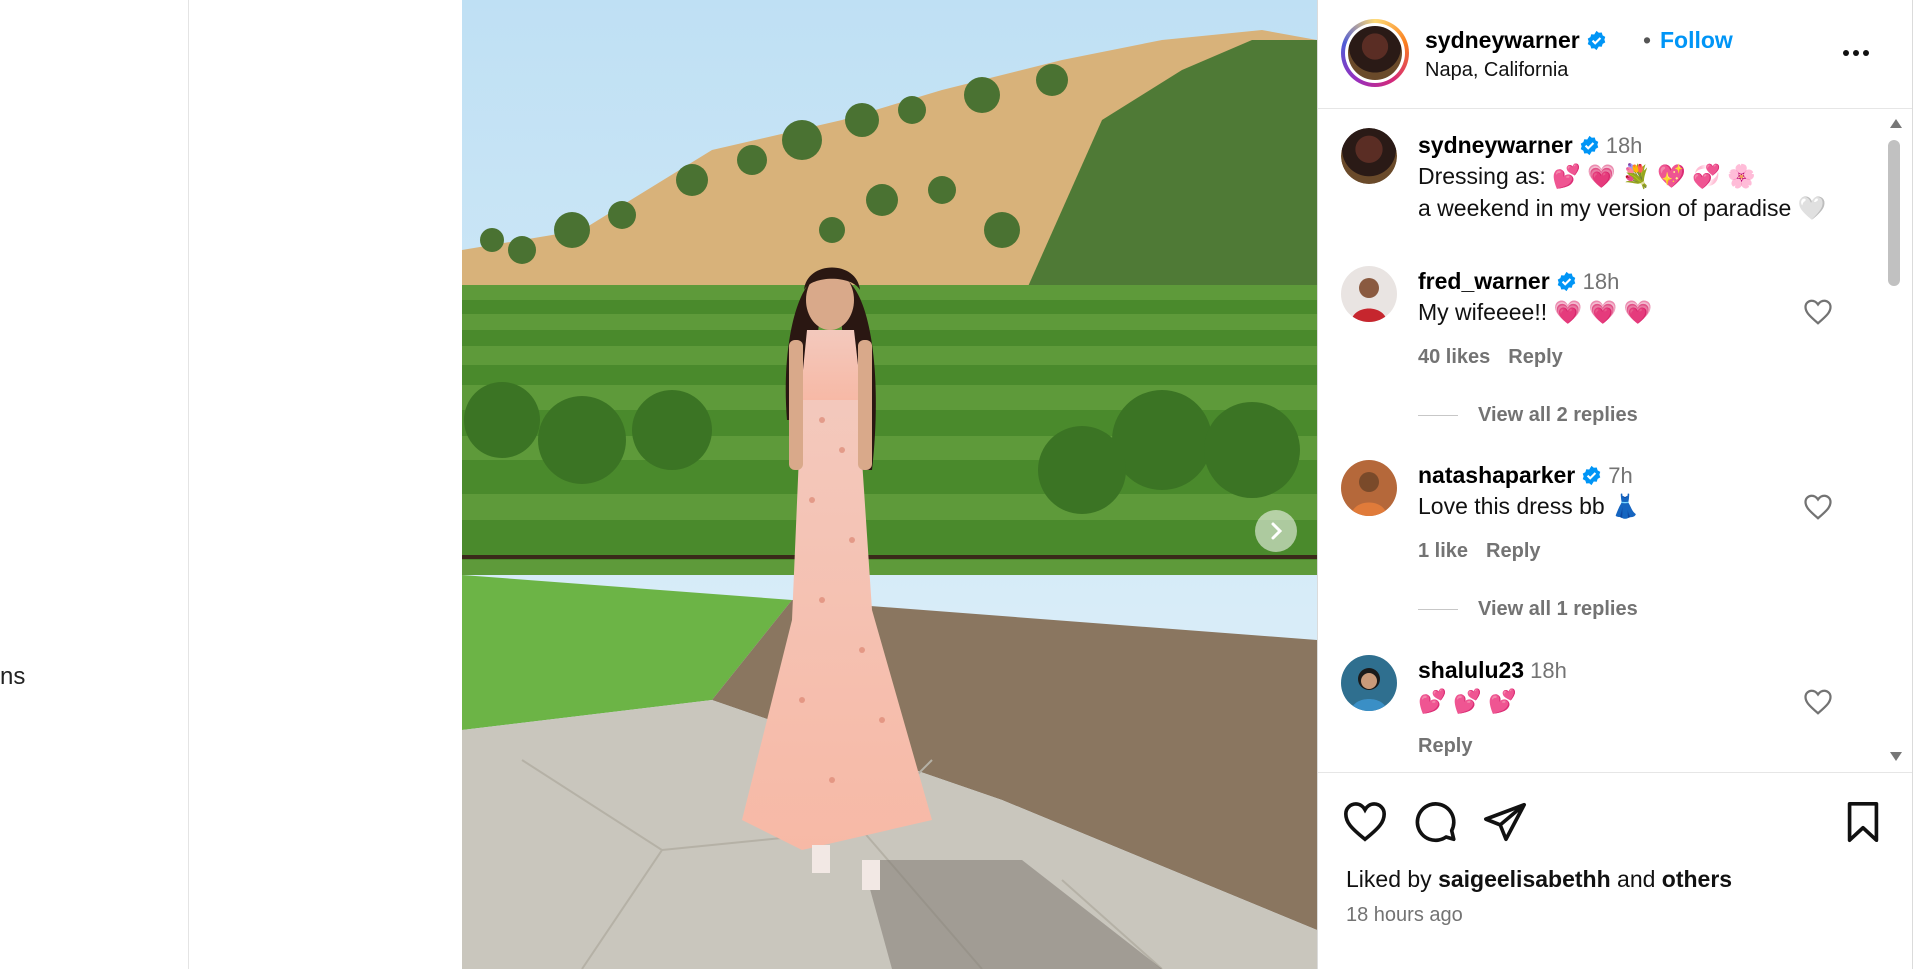  I want to click on view-replies-text: View all 2 replies, so click(1558, 415).